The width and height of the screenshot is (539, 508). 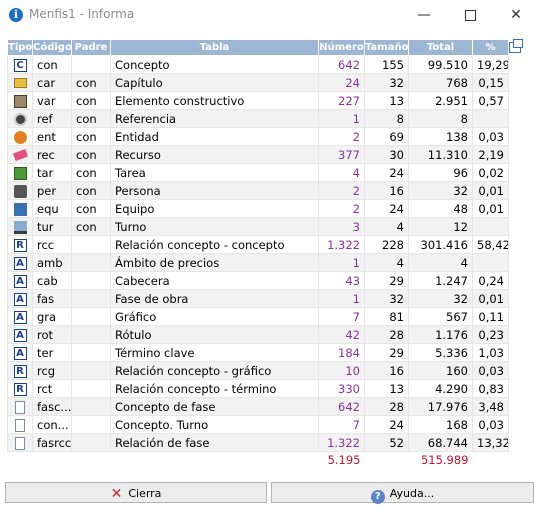 What do you see at coordinates (341, 262) in the screenshot?
I see `cell-numero: 1` at bounding box center [341, 262].